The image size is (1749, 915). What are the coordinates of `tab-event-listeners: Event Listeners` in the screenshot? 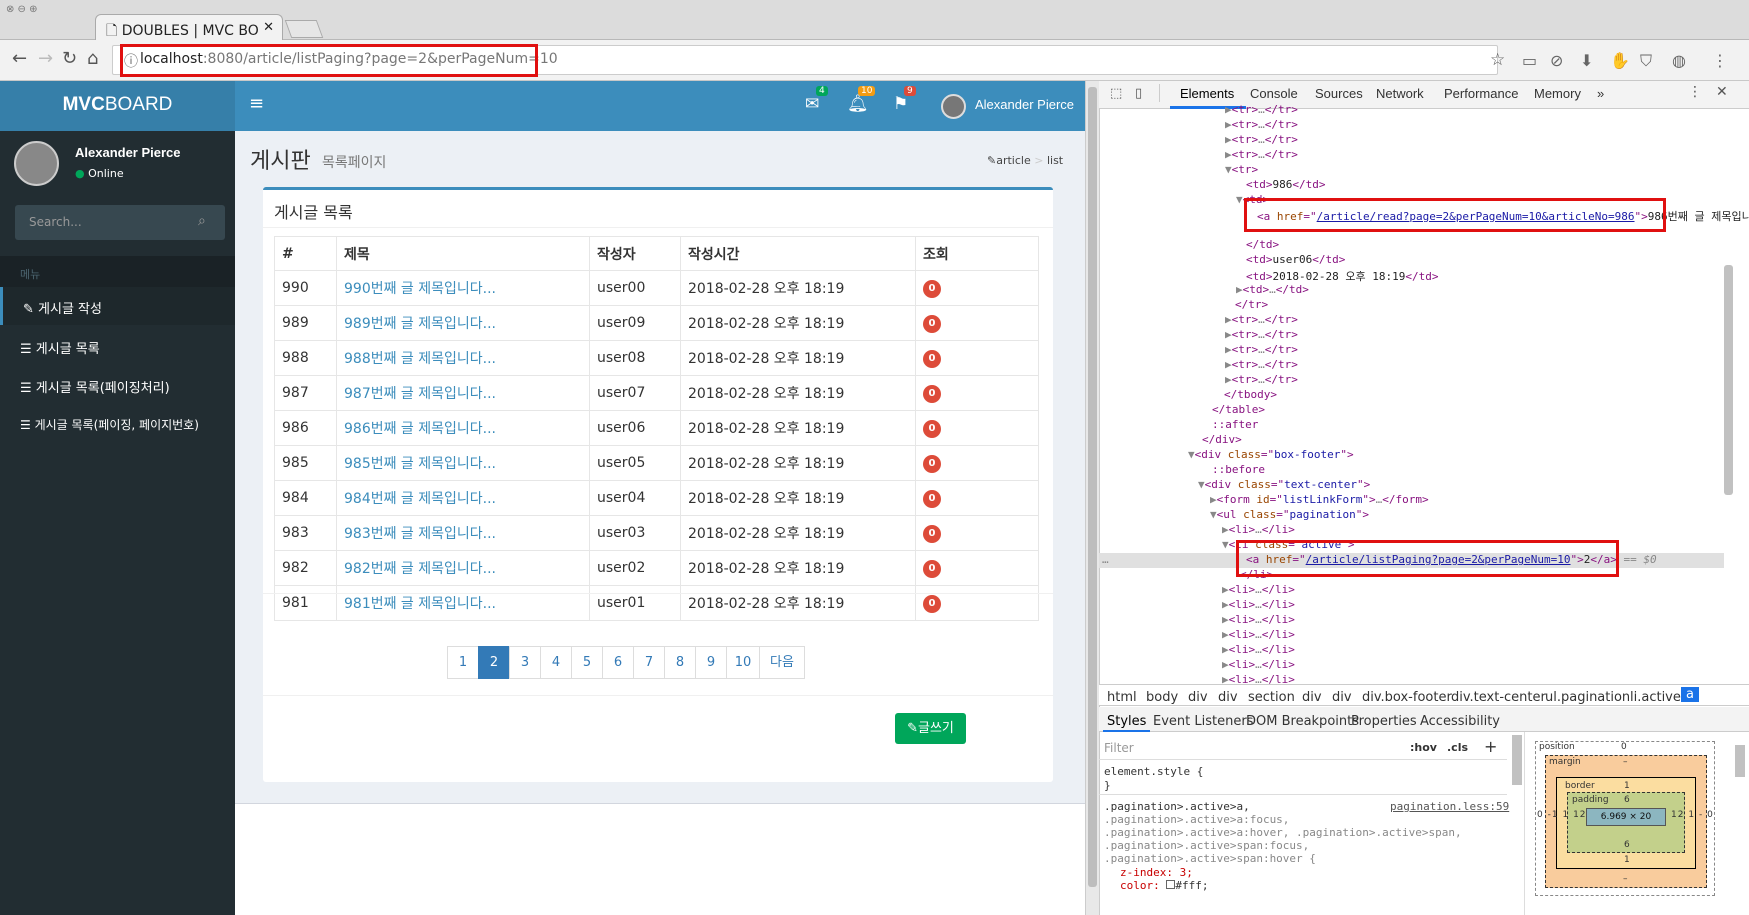 It's located at (1203, 721).